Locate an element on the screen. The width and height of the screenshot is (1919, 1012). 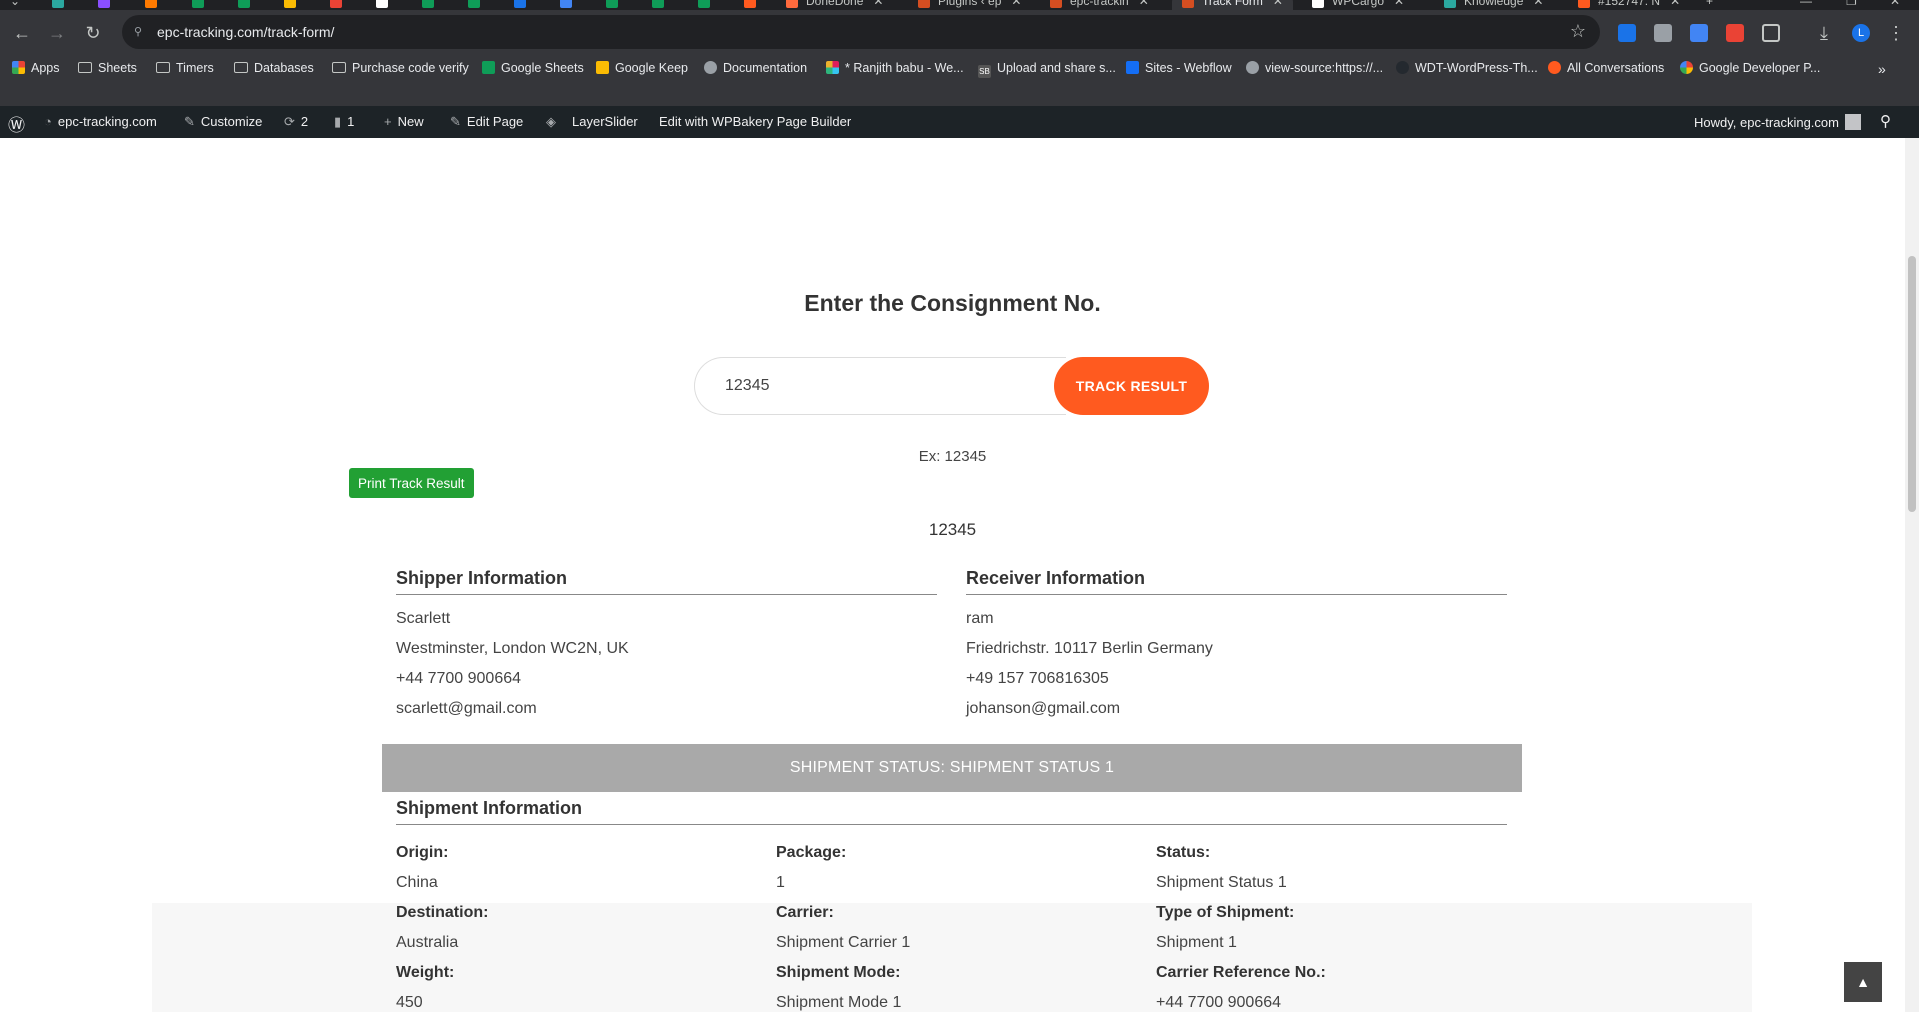
admin-search-icon: ⚲ is located at coordinates (1885, 121).